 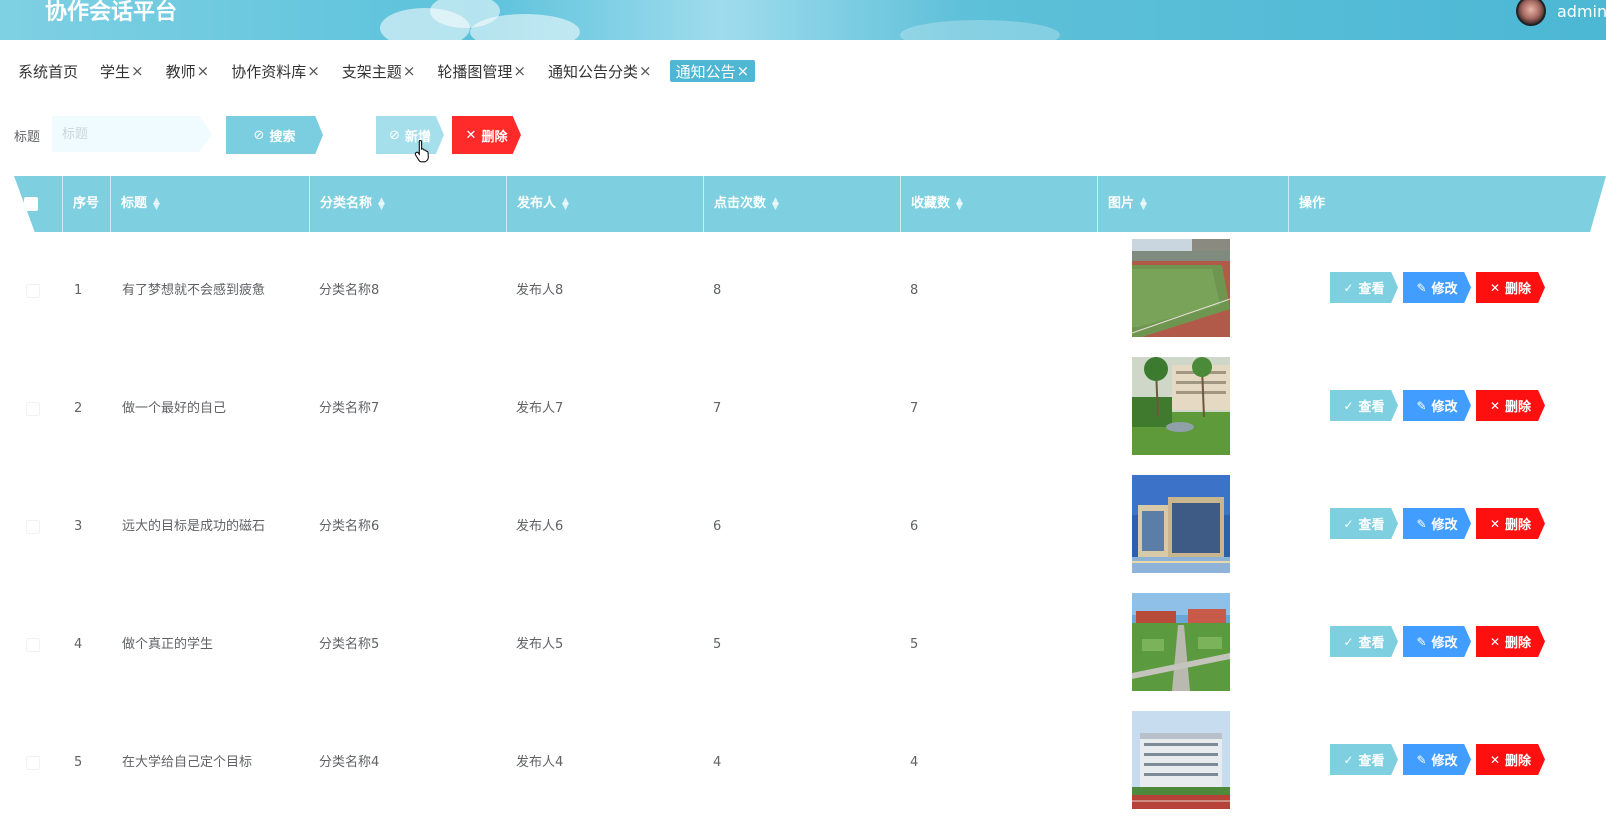 I want to click on table-row: 2 做一个最好的自己 分类名称7 发布人7 7 7 ✓ 查看 ✎ 修改 ✕ 删除, so click(x=810, y=409).